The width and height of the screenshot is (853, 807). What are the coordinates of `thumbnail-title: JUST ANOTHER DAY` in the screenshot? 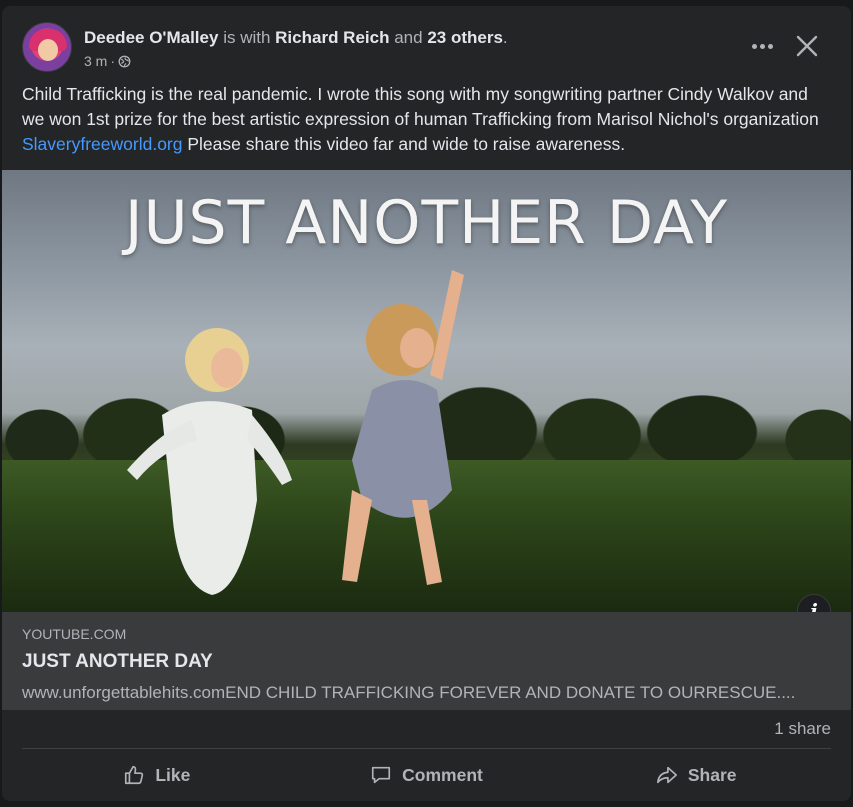 It's located at (426, 223).